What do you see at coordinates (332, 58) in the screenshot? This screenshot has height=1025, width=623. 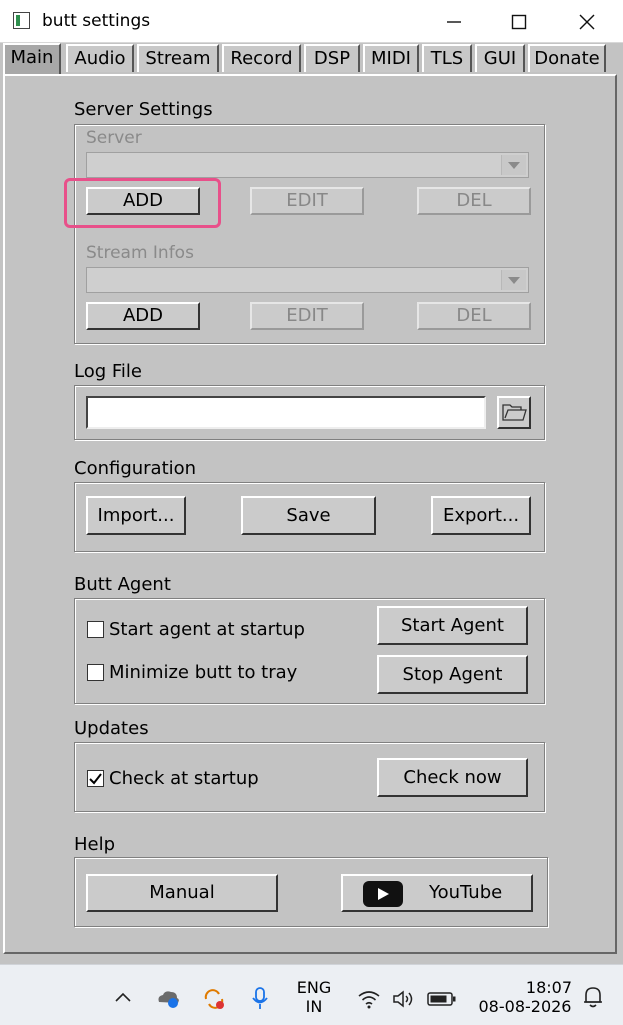 I see `tab-dsp: DSP` at bounding box center [332, 58].